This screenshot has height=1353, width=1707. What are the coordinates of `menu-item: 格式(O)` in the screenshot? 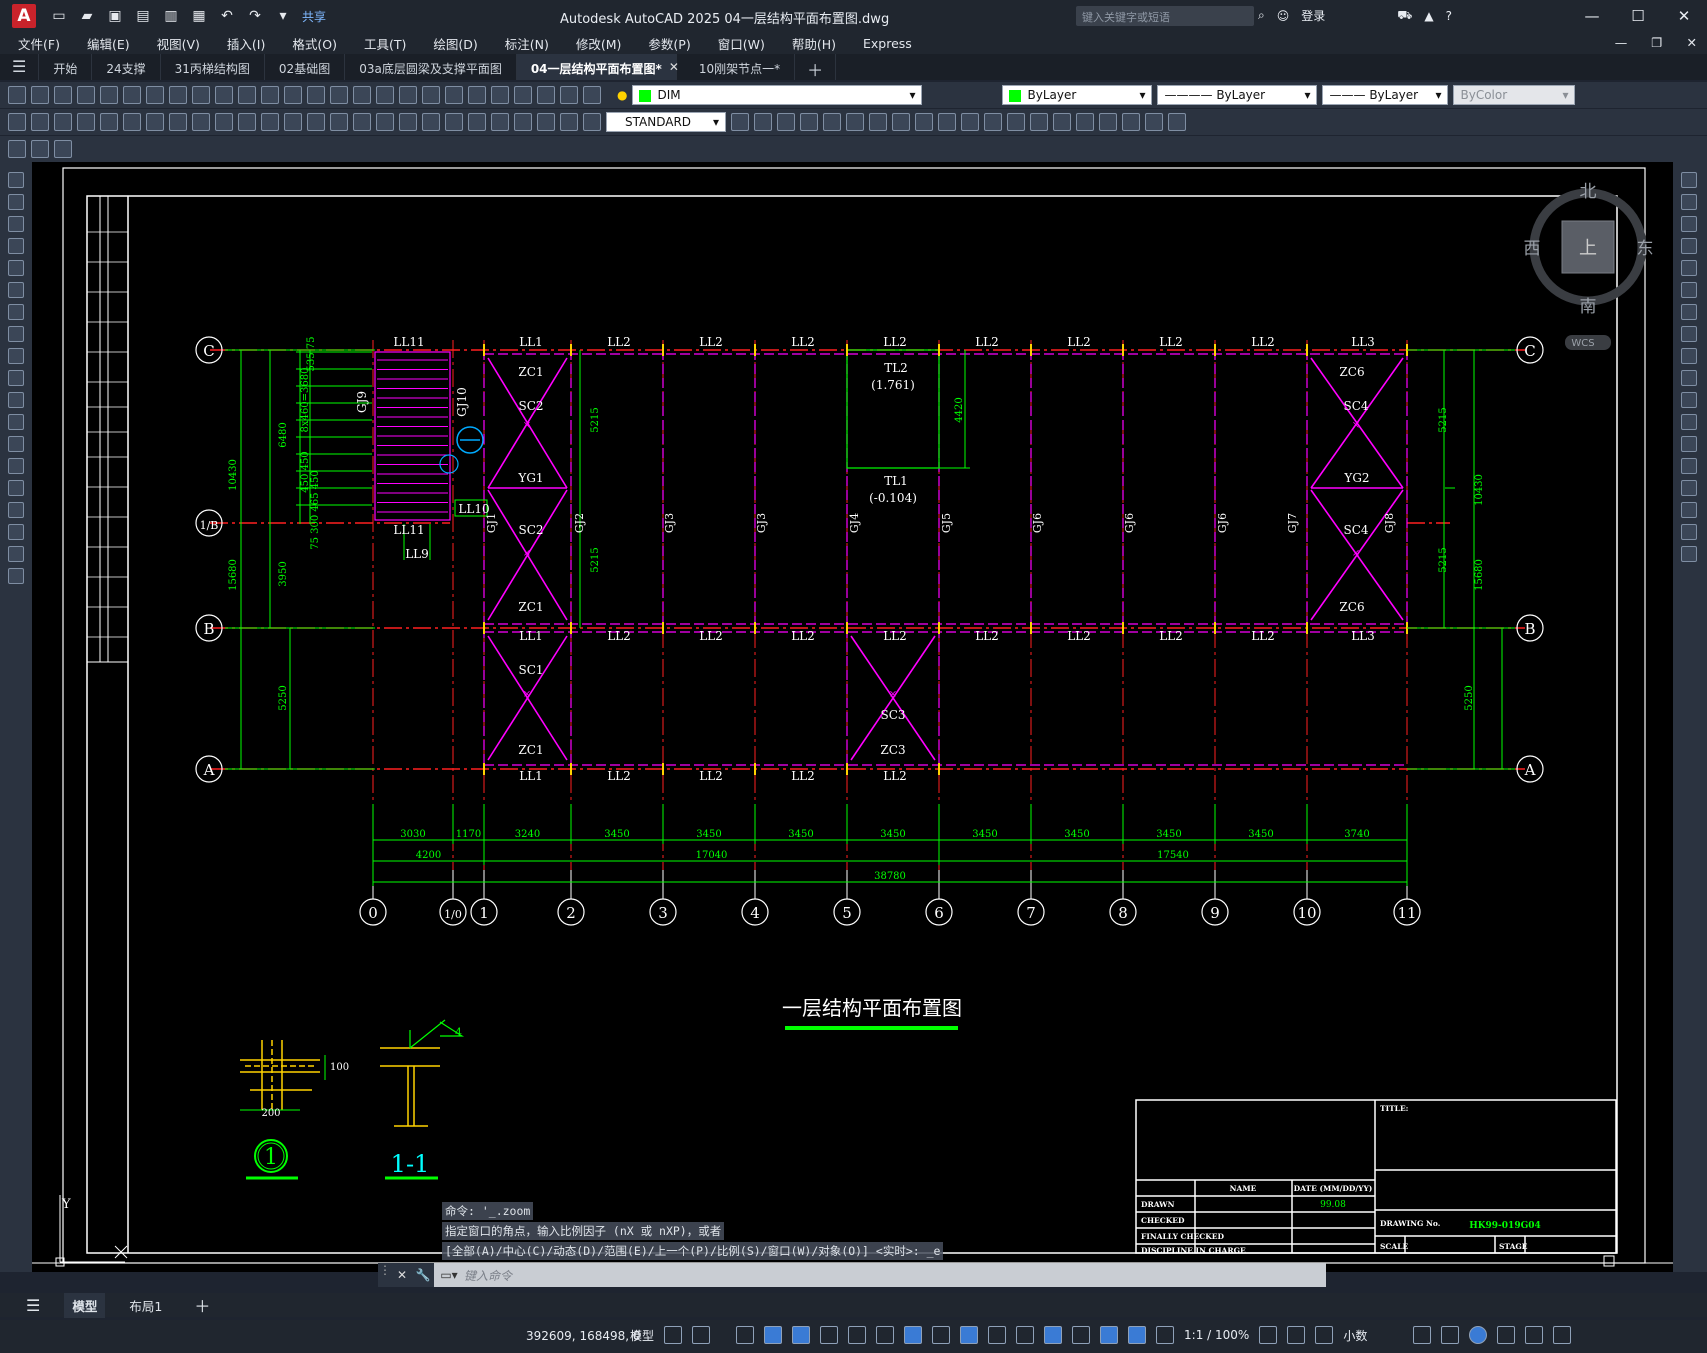 It's located at (314, 43).